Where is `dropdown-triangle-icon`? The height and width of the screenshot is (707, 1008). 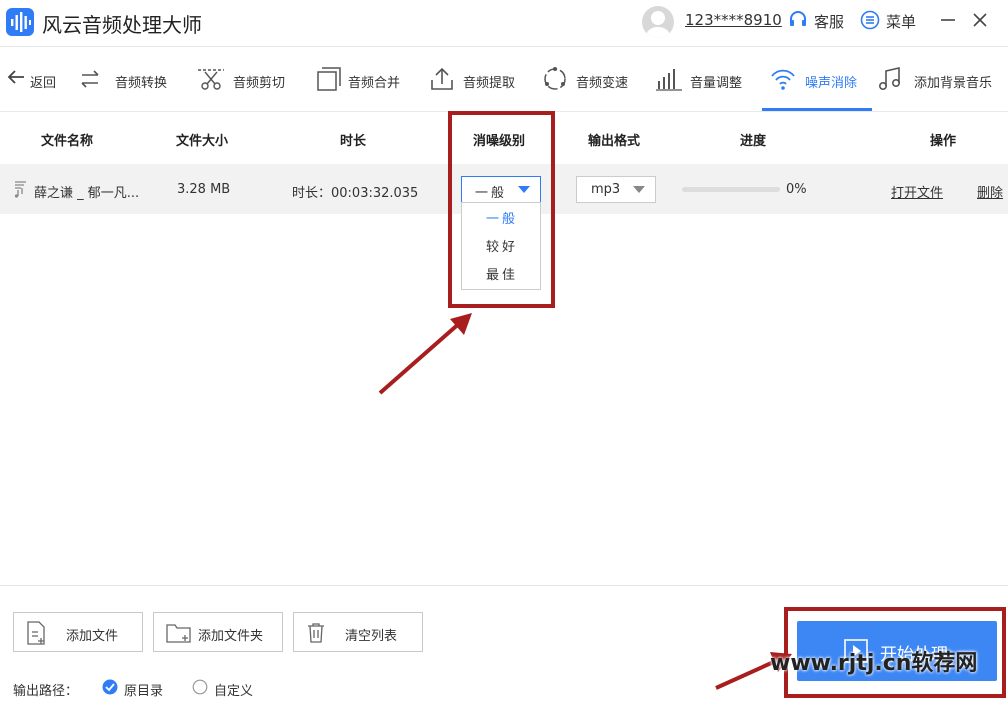 dropdown-triangle-icon is located at coordinates (639, 189).